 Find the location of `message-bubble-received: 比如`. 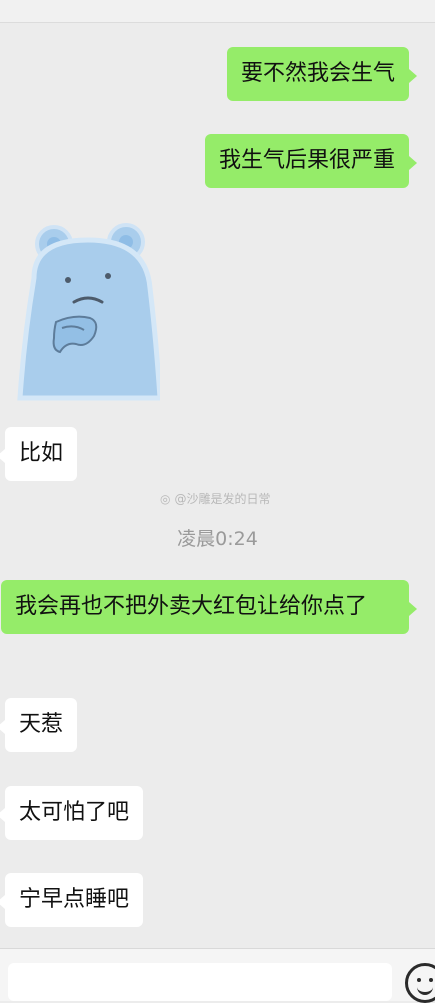

message-bubble-received: 比如 is located at coordinates (39, 454).